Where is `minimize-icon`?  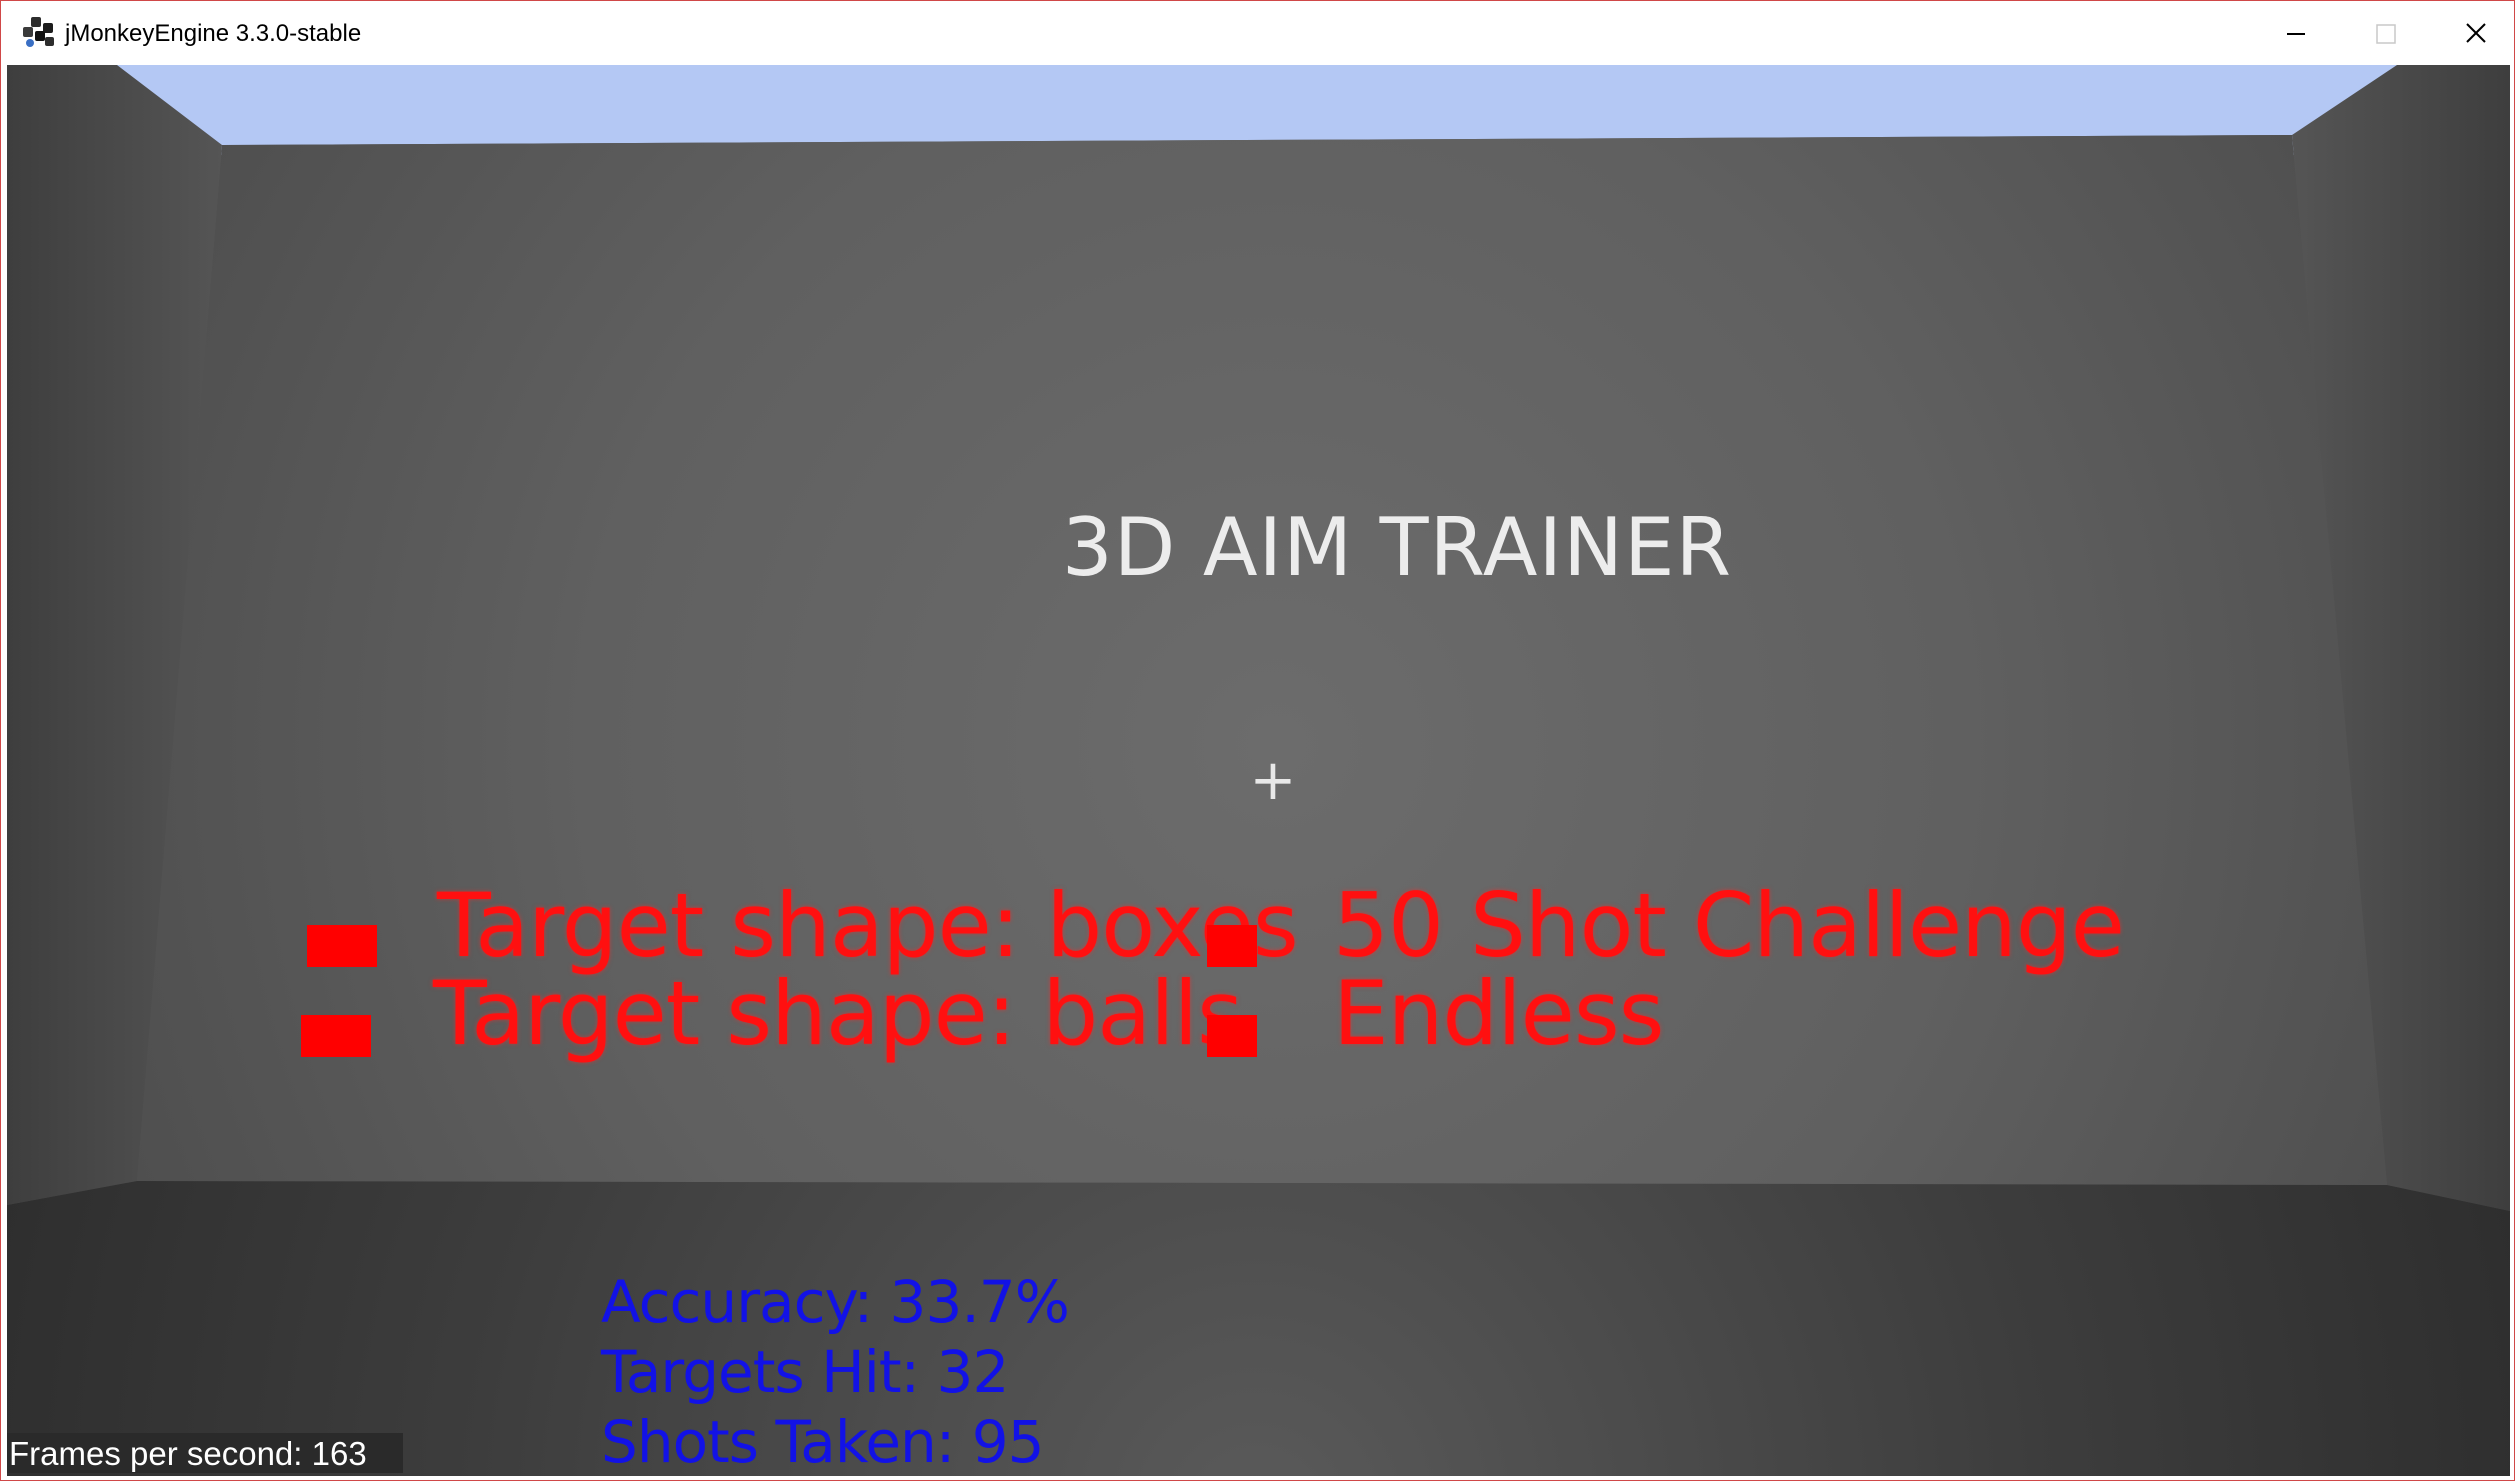
minimize-icon is located at coordinates (2296, 34).